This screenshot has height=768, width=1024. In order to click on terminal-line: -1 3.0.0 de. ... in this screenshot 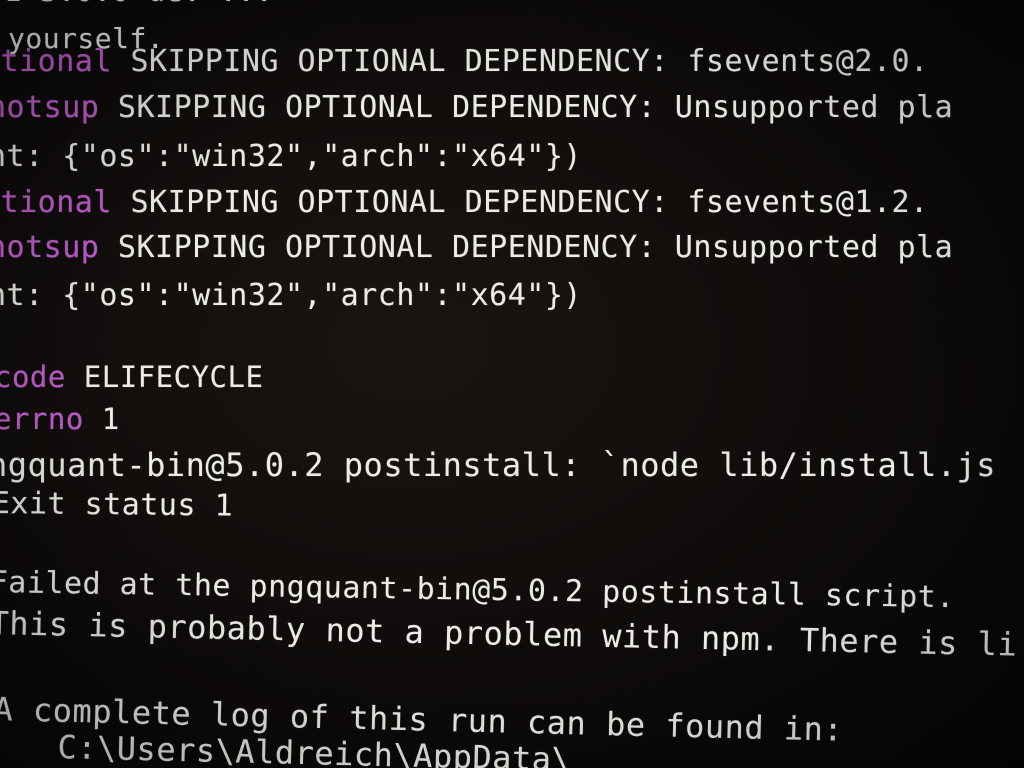, I will do `click(136, 4)`.